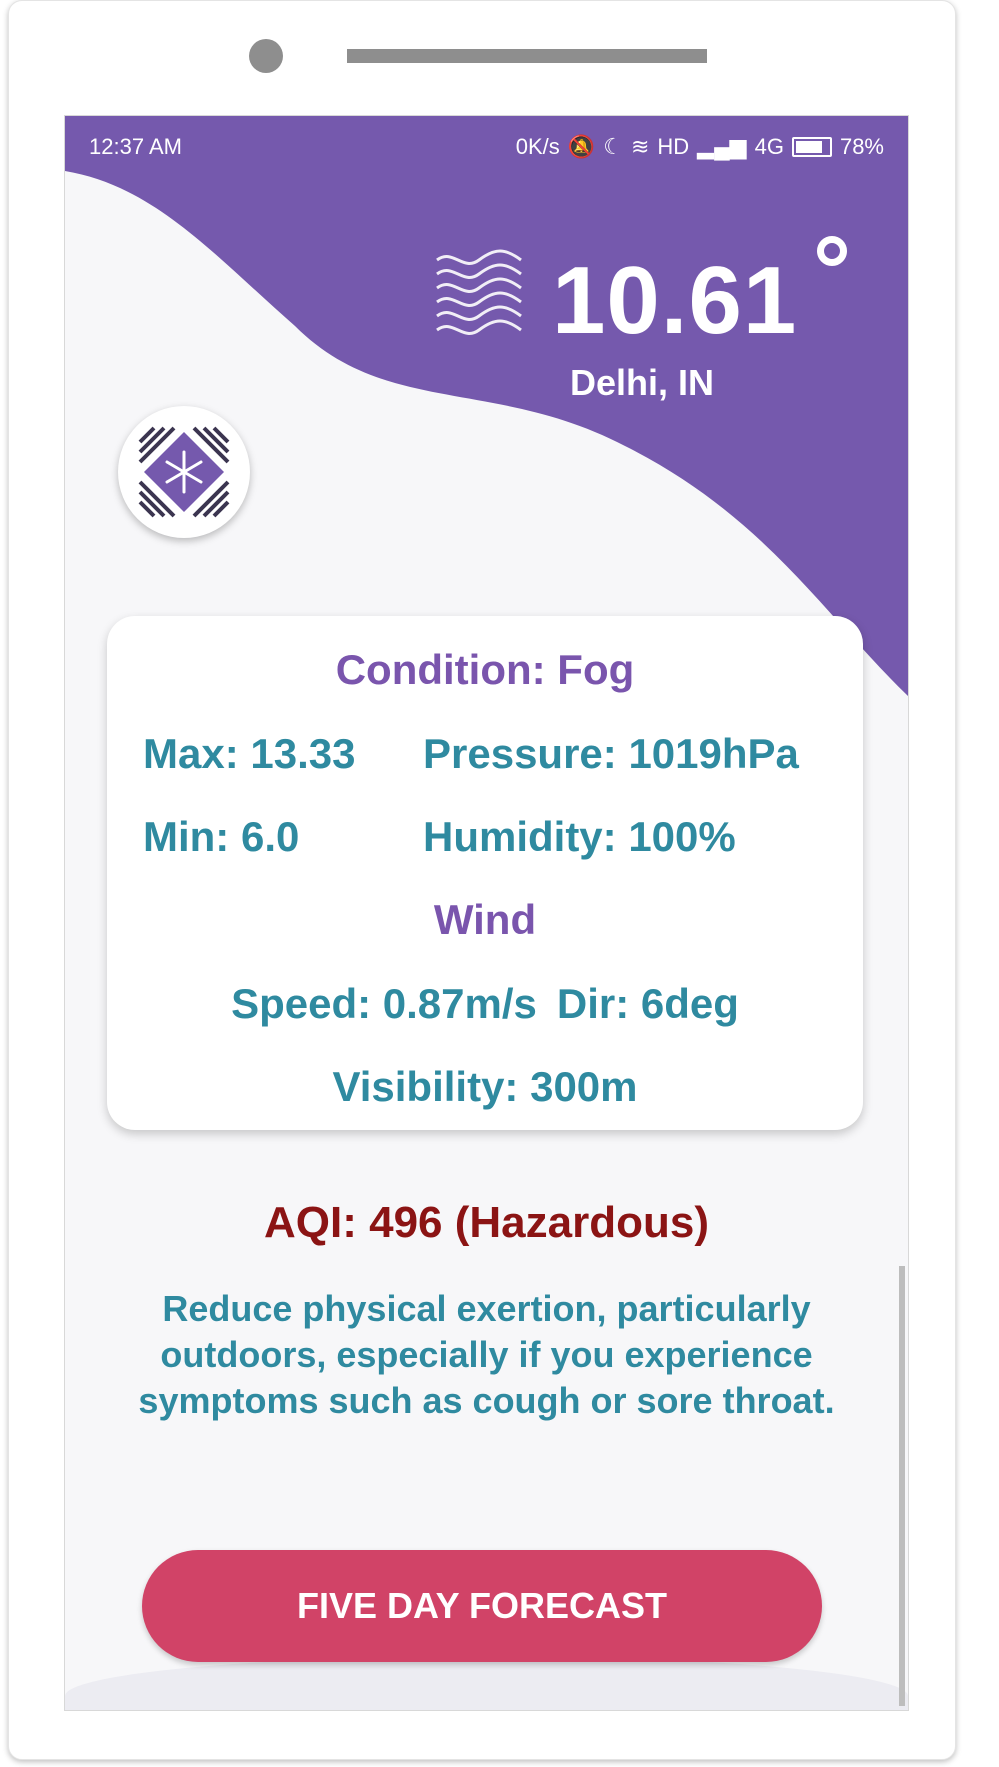 This screenshot has height=1767, width=999. I want to click on hd-label: HD, so click(673, 146).